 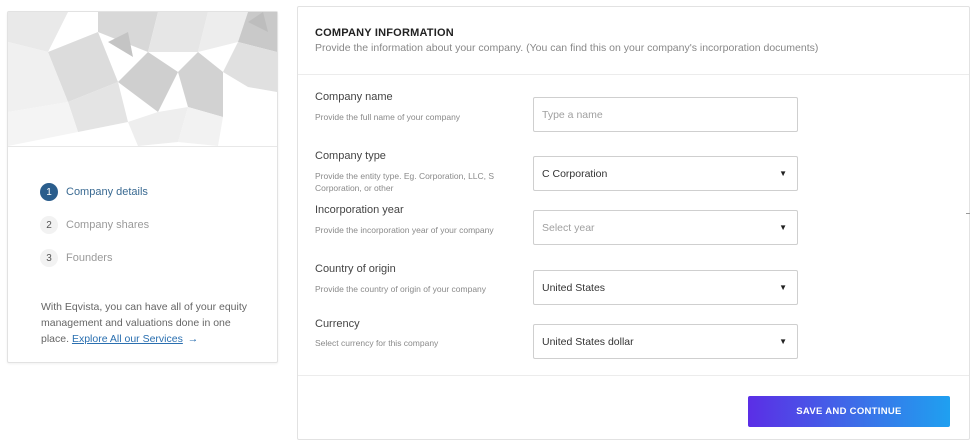 What do you see at coordinates (588, 341) in the screenshot?
I see `currency-value: United States dollar` at bounding box center [588, 341].